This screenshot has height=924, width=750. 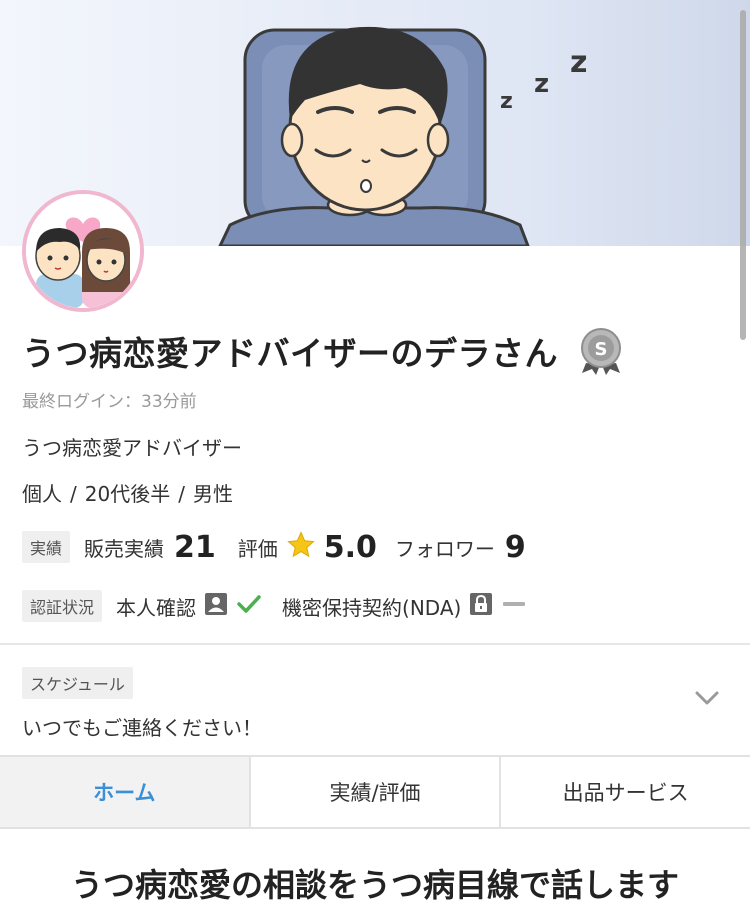 What do you see at coordinates (142, 728) in the screenshot?
I see `schedule-text: いつでもご連絡ください！` at bounding box center [142, 728].